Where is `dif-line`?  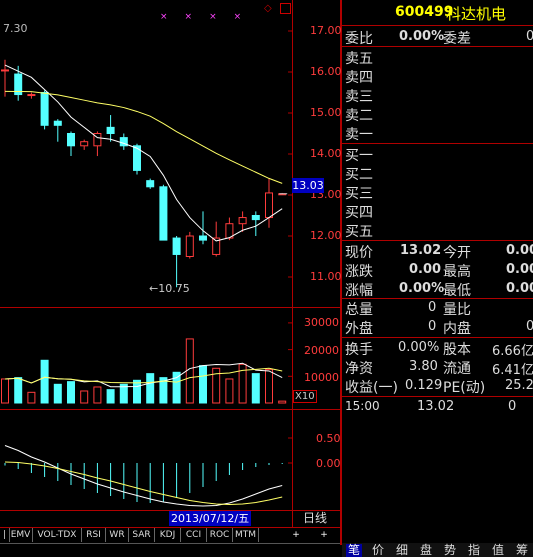
dif-line is located at coordinates (143, 476).